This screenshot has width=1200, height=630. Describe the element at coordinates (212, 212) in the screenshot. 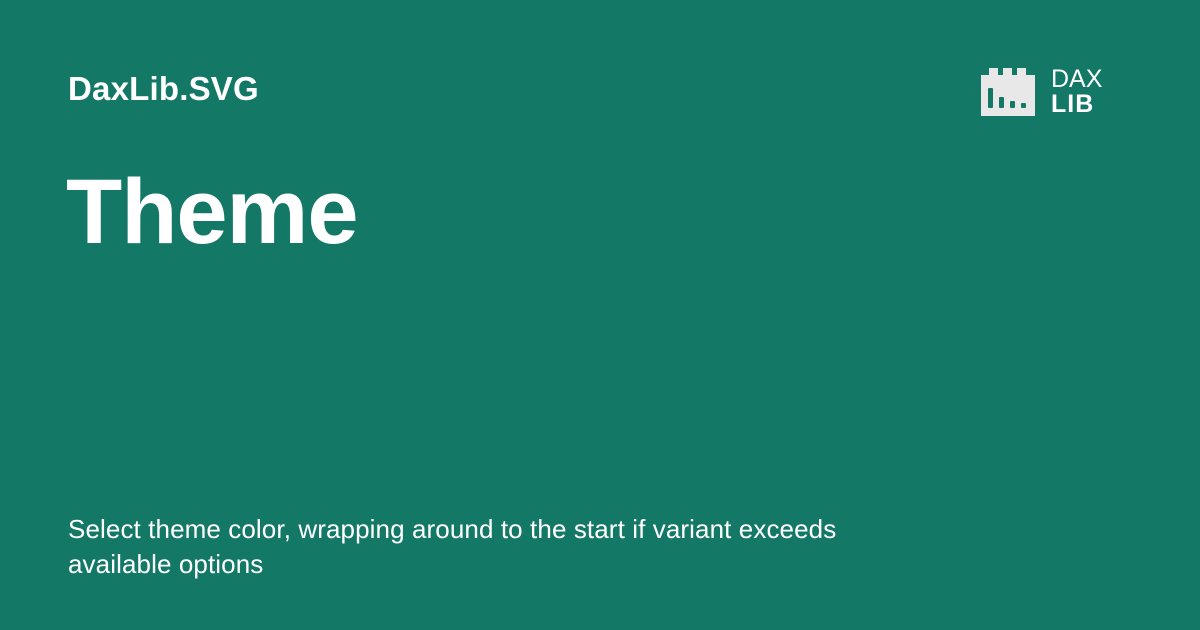

I see `page-title: Theme` at that location.